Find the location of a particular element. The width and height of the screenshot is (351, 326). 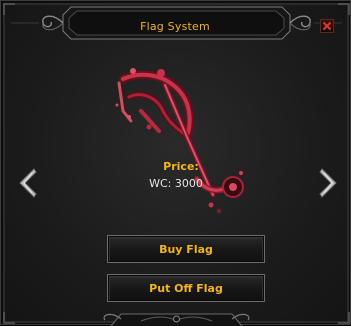

price-label: Price: is located at coordinates (181, 166).